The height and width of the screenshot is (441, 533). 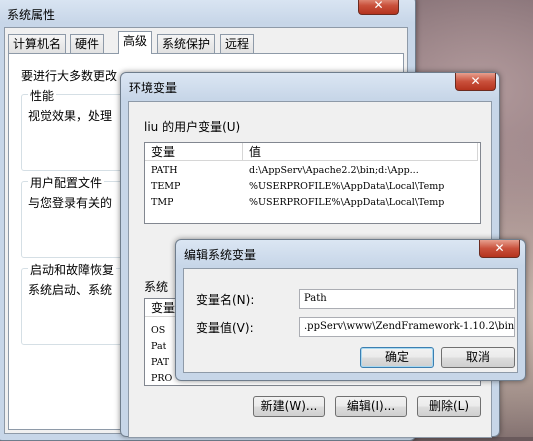 I want to click on tab-remote: 远程, so click(x=237, y=43).